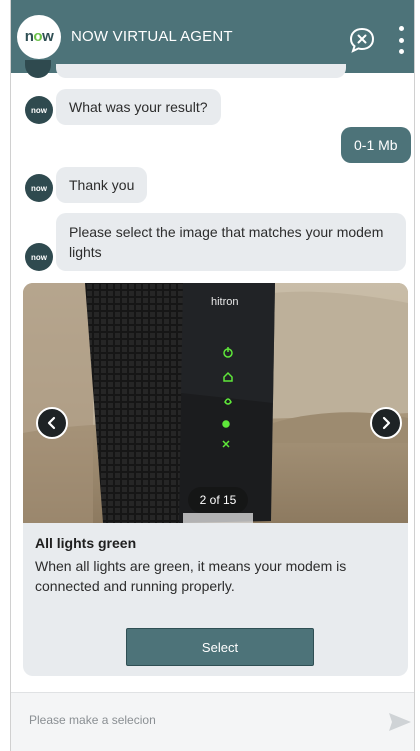 The height and width of the screenshot is (751, 420). What do you see at coordinates (362, 40) in the screenshot?
I see `chat-close-icon` at bounding box center [362, 40].